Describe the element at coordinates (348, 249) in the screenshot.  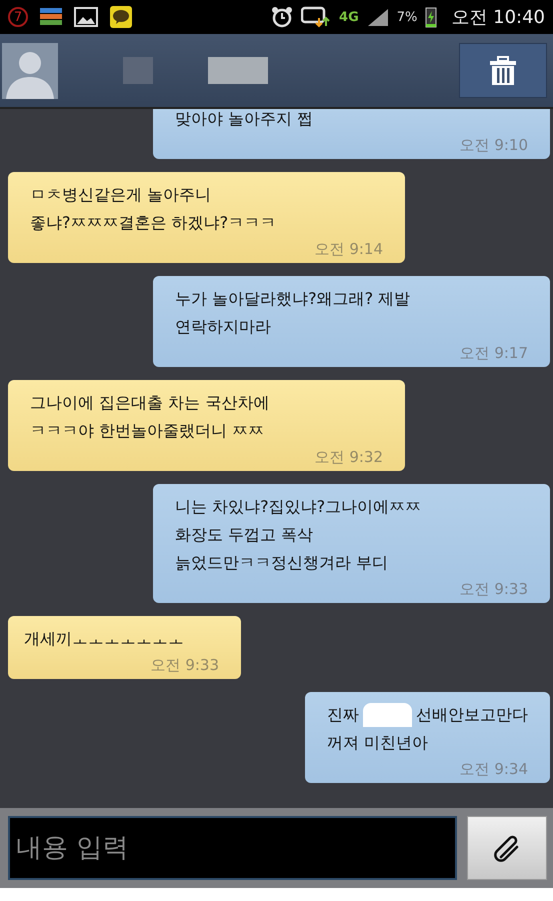
I see `message-time: 오전 9:14` at that location.